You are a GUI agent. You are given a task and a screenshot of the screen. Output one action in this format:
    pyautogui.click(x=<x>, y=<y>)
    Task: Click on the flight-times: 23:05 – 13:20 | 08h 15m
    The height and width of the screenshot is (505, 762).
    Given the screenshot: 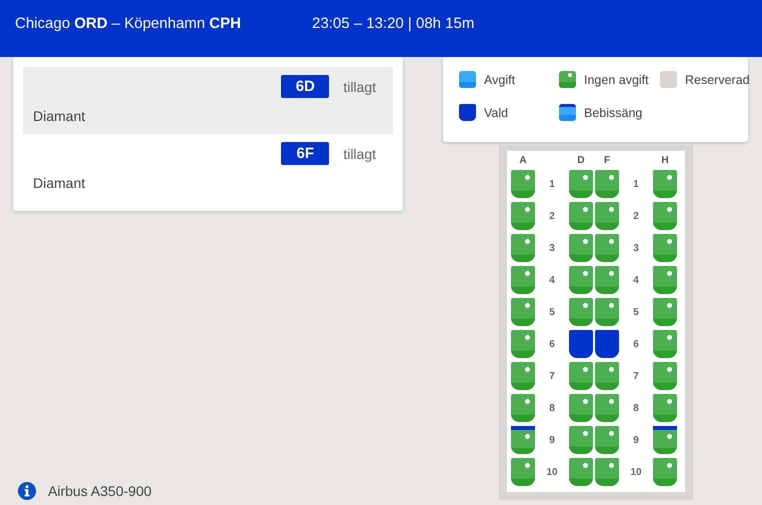 What is the action you would take?
    pyautogui.click(x=393, y=23)
    